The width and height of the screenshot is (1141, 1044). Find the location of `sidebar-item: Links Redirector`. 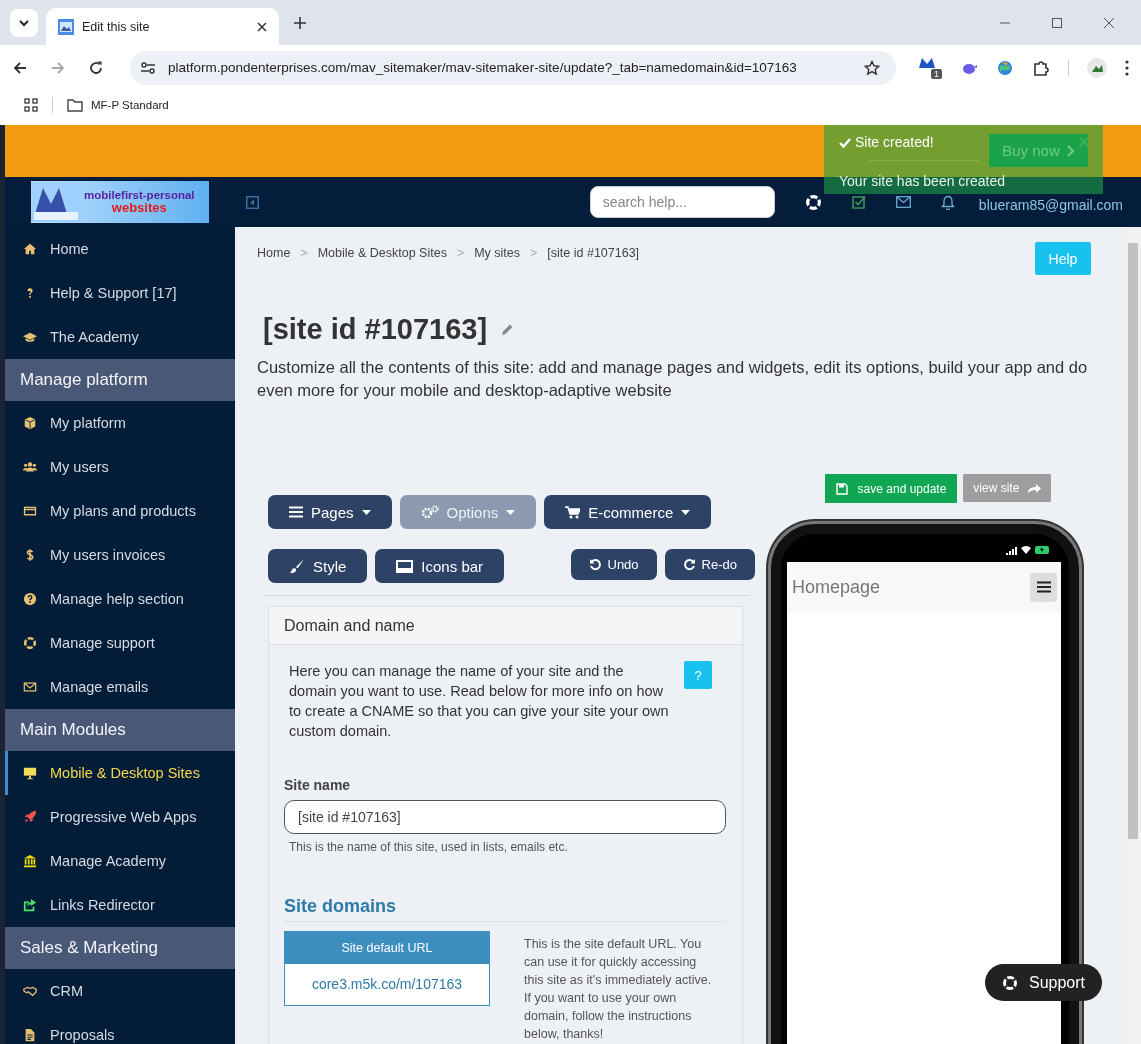

sidebar-item: Links Redirector is located at coordinates (120, 905).